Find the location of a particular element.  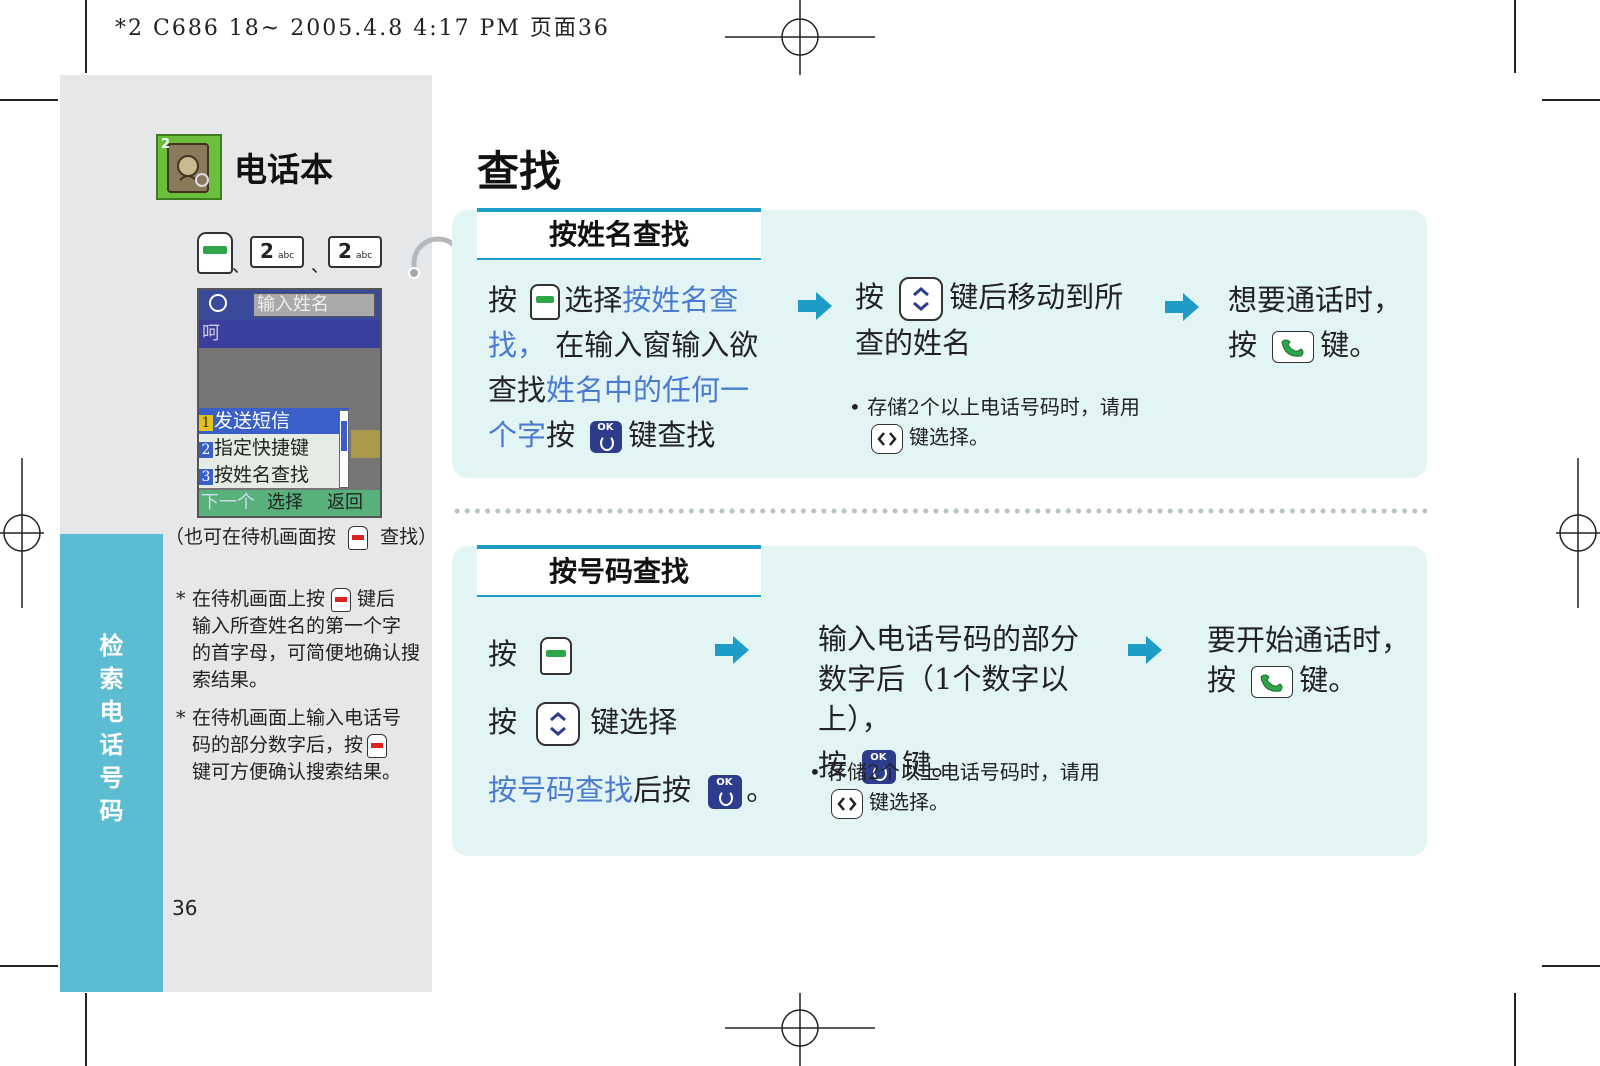

step-1: 按 is located at coordinates (530, 654).